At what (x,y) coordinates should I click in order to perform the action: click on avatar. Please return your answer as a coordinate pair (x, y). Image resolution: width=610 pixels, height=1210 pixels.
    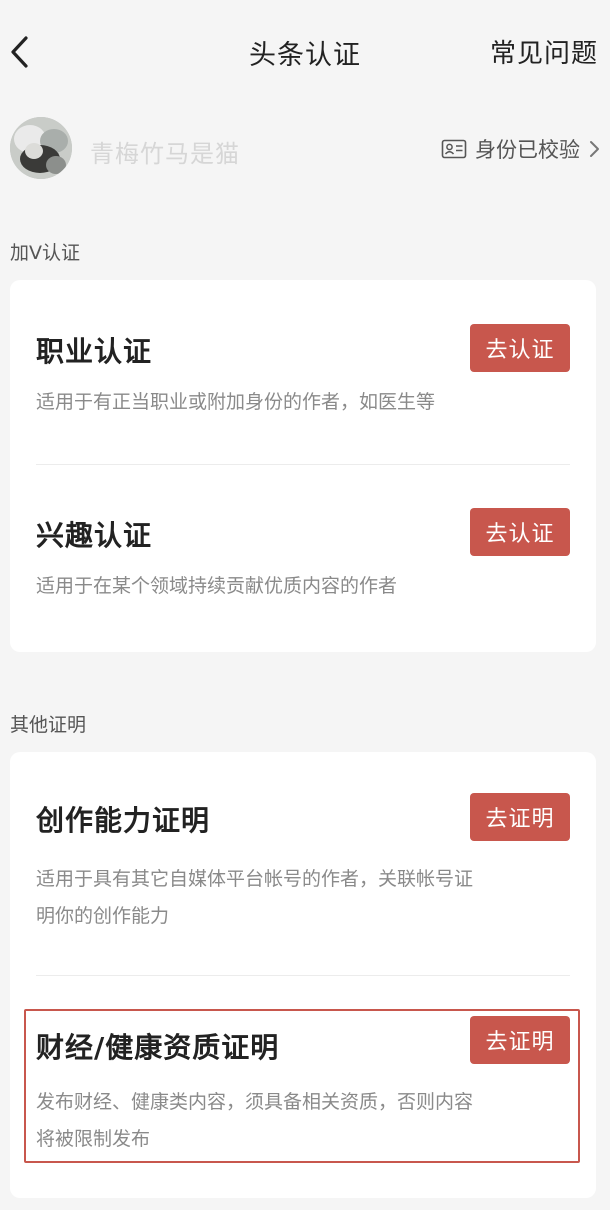
    Looking at the image, I should click on (41, 148).